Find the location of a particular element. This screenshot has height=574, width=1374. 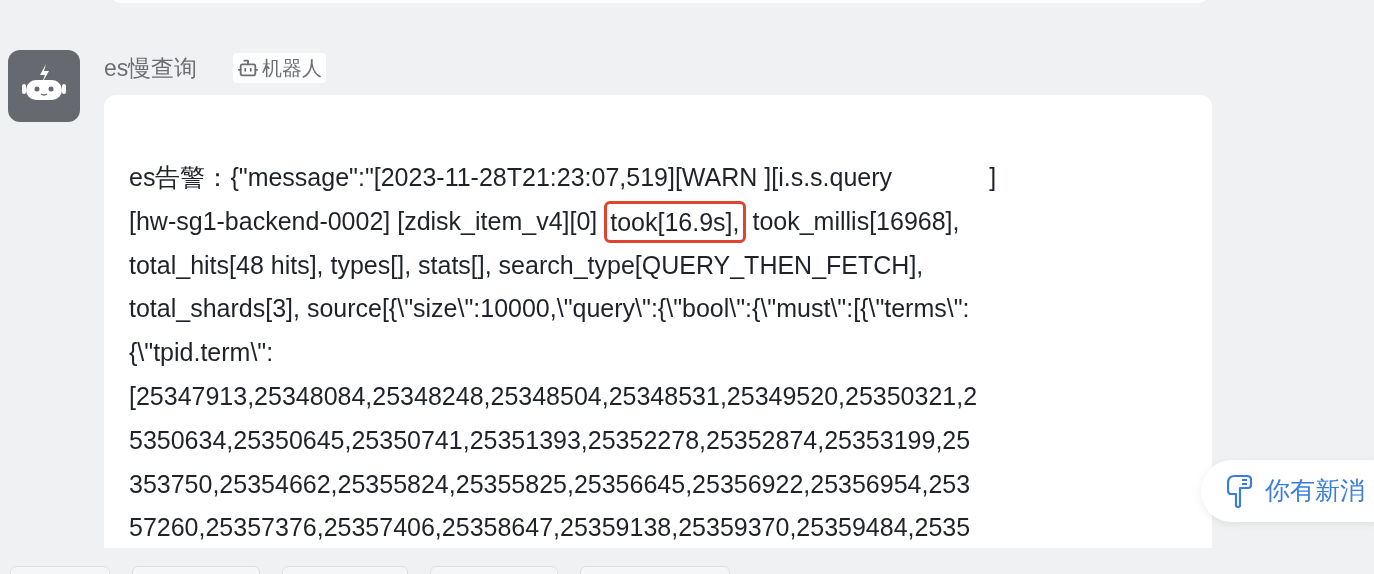

message-text: 57260,25357376,25357406,25358647,25359138,25359370,25359484,2535 is located at coordinates (550, 528).